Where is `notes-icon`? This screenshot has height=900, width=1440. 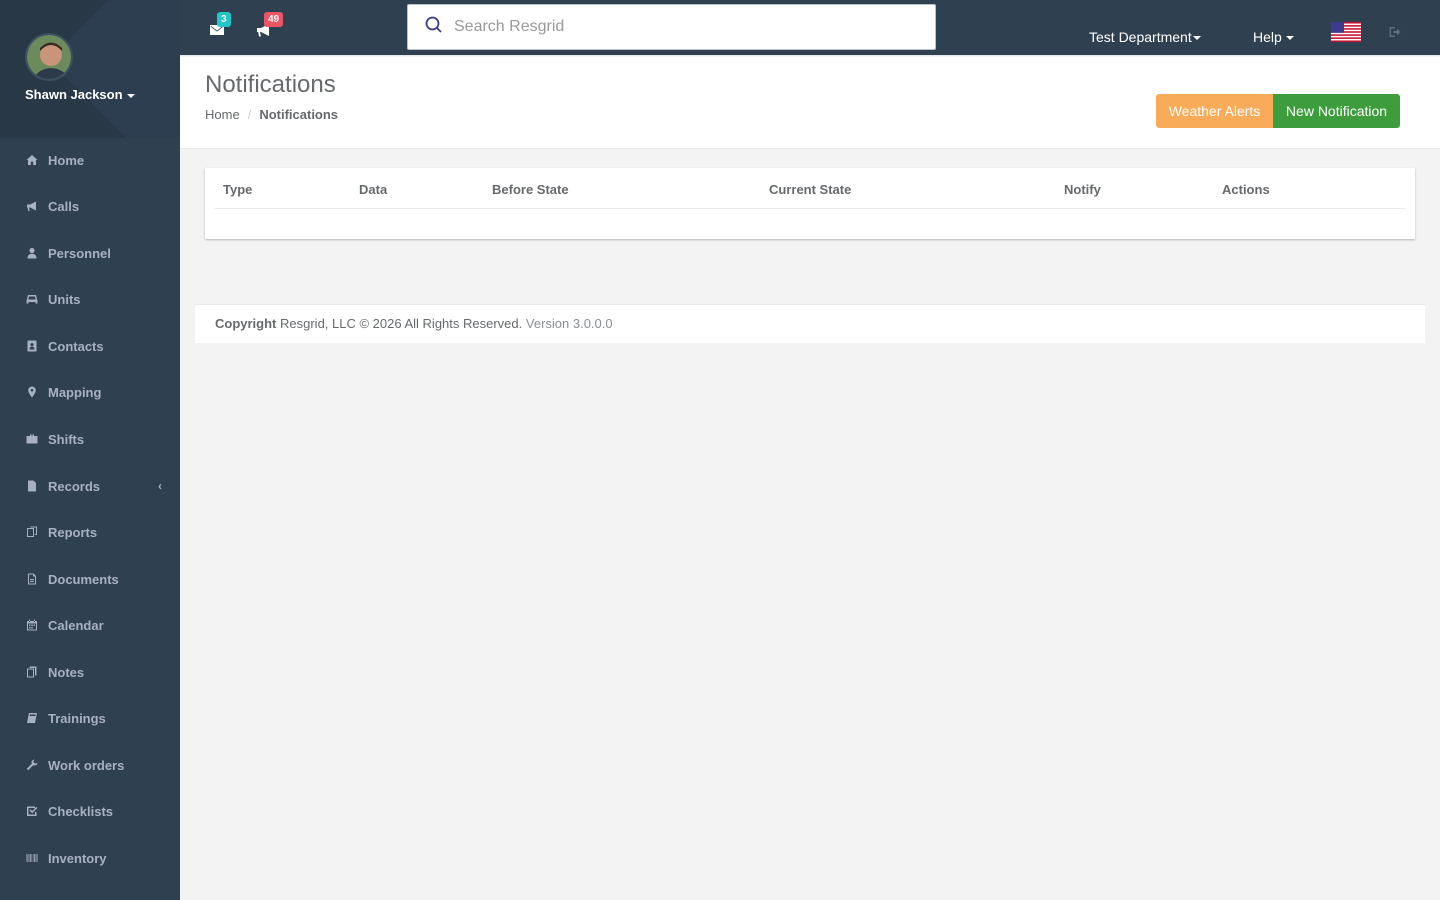 notes-icon is located at coordinates (32, 672).